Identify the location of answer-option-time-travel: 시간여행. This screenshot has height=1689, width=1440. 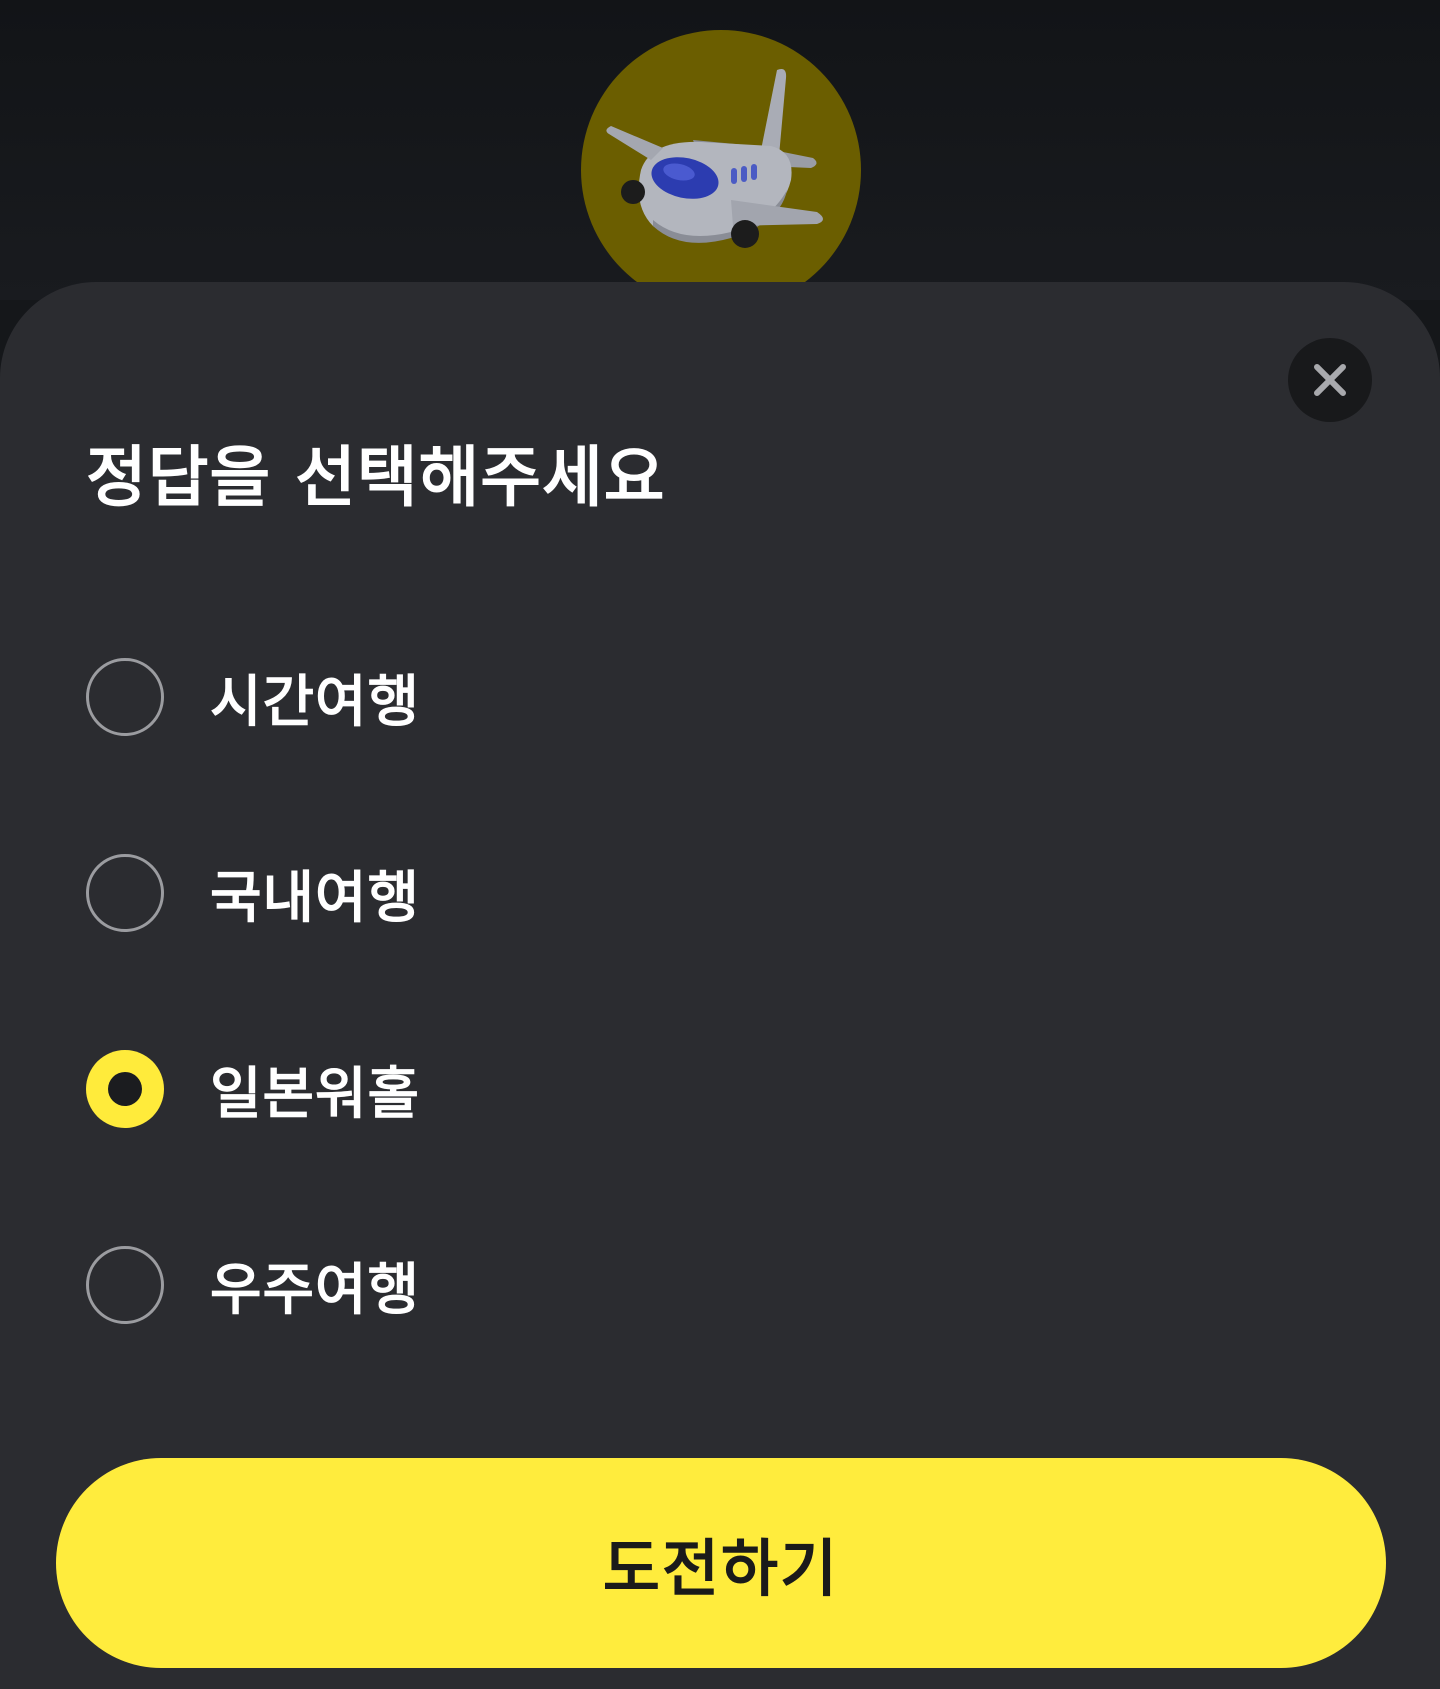
(436, 697).